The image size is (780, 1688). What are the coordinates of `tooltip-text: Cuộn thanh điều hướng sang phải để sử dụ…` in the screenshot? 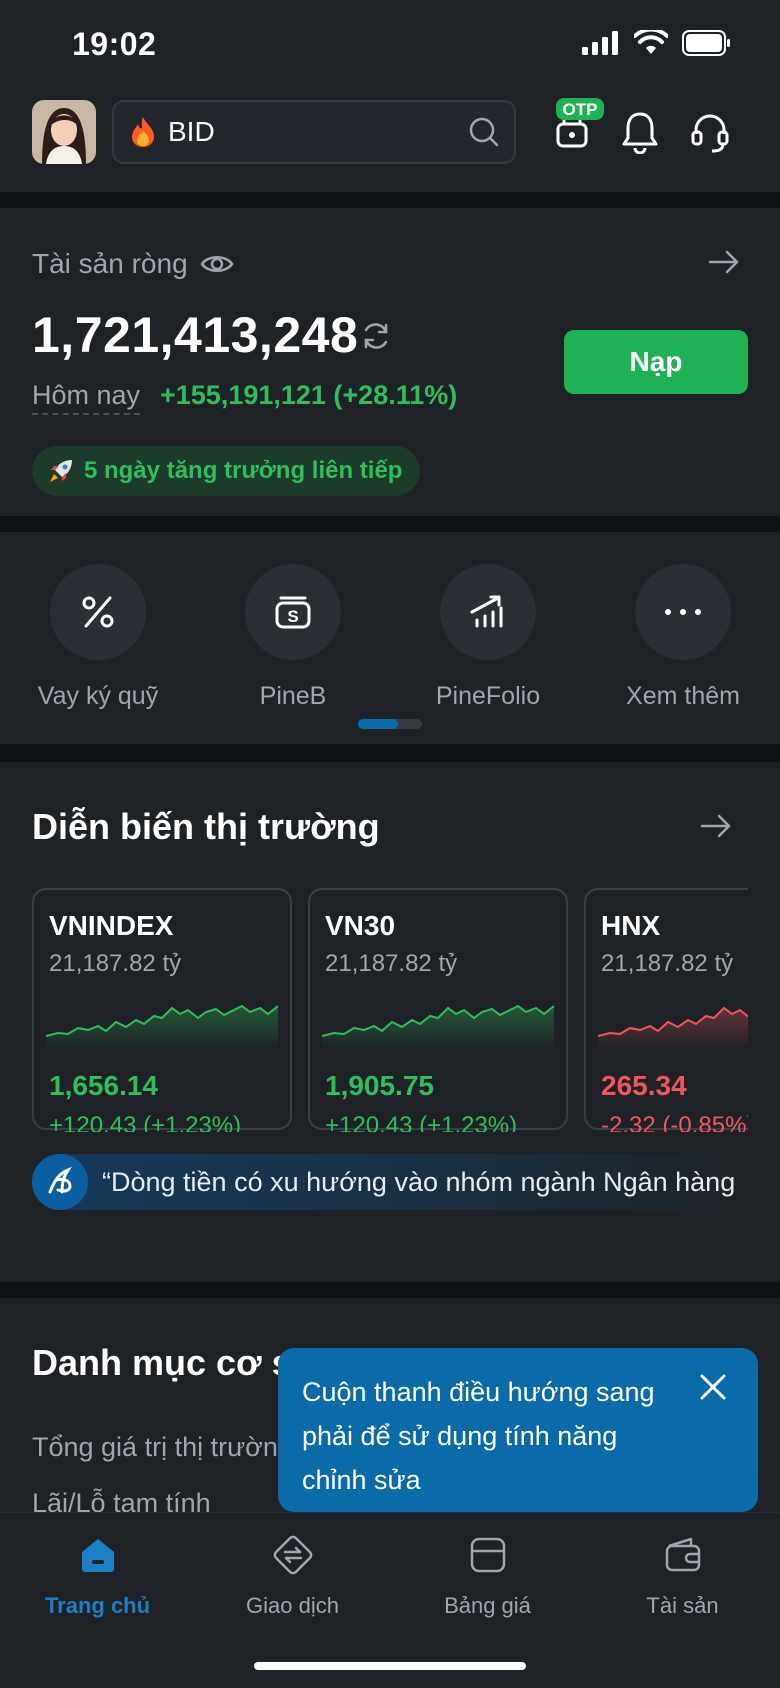 It's located at (478, 1436).